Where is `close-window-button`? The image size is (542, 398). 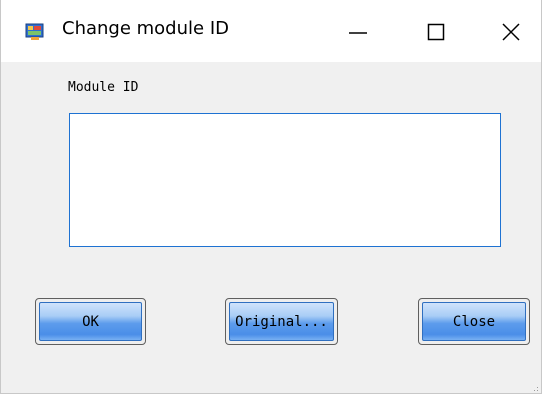 close-window-button is located at coordinates (510, 31).